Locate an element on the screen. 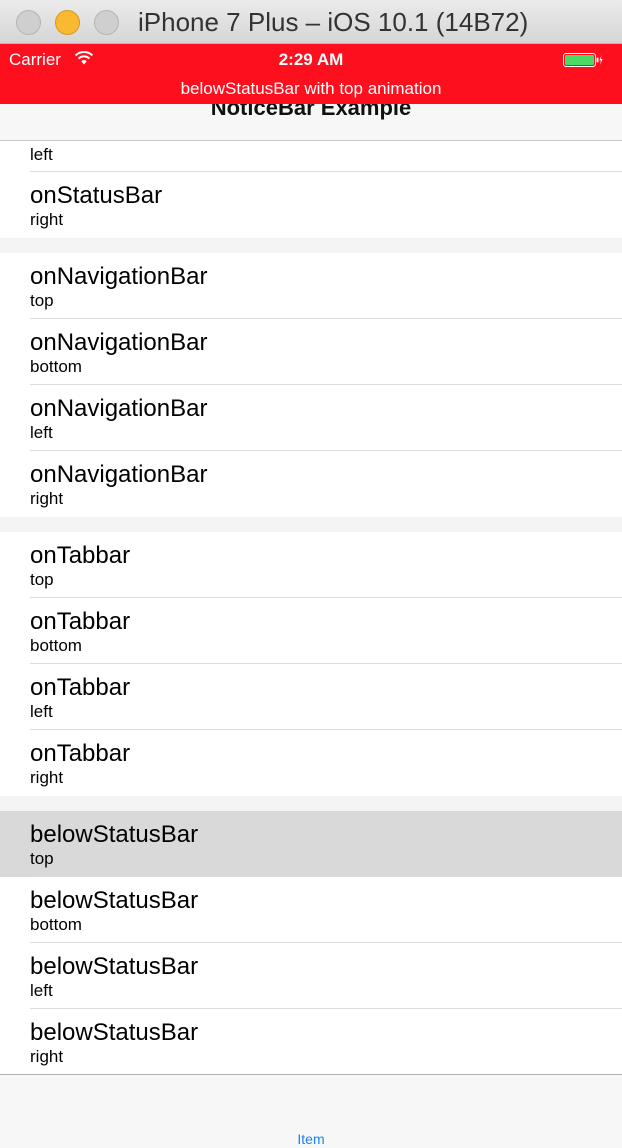 The image size is (622, 1148). tab-item: Item is located at coordinates (311, 1139).